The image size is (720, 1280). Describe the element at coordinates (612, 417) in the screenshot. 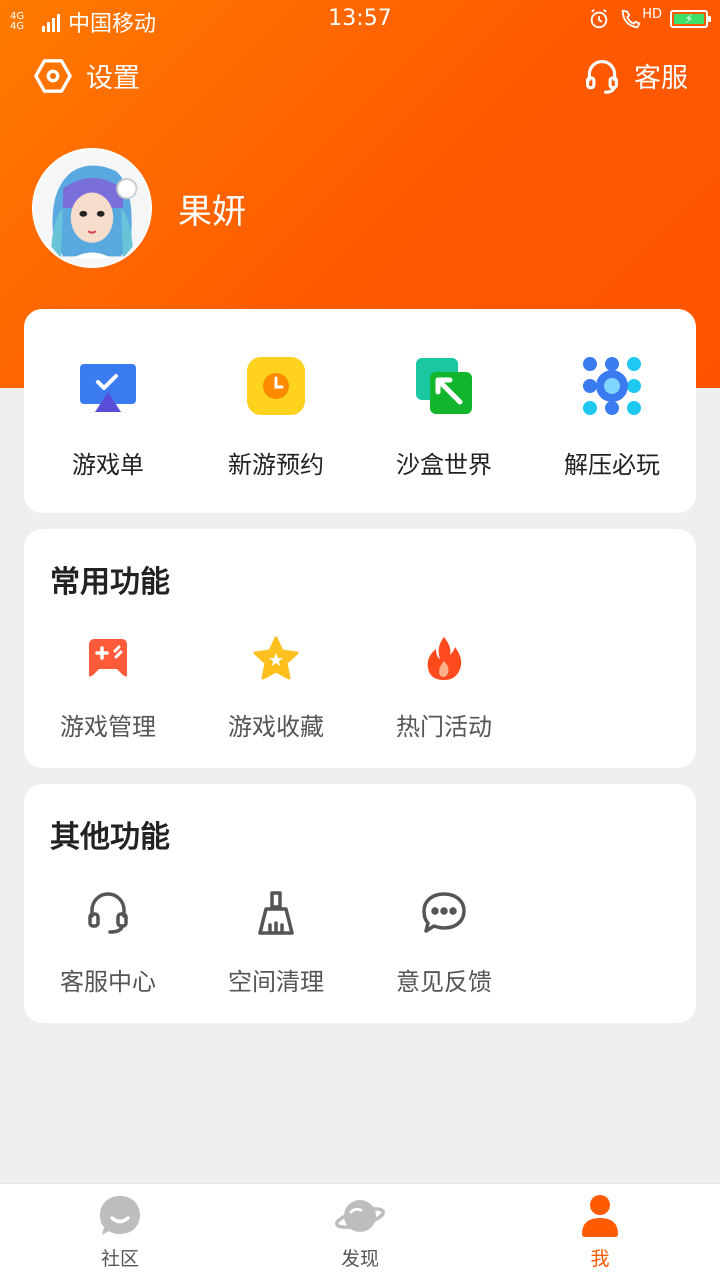

I see `shortcut-stress-relief: 解压必玩` at that location.